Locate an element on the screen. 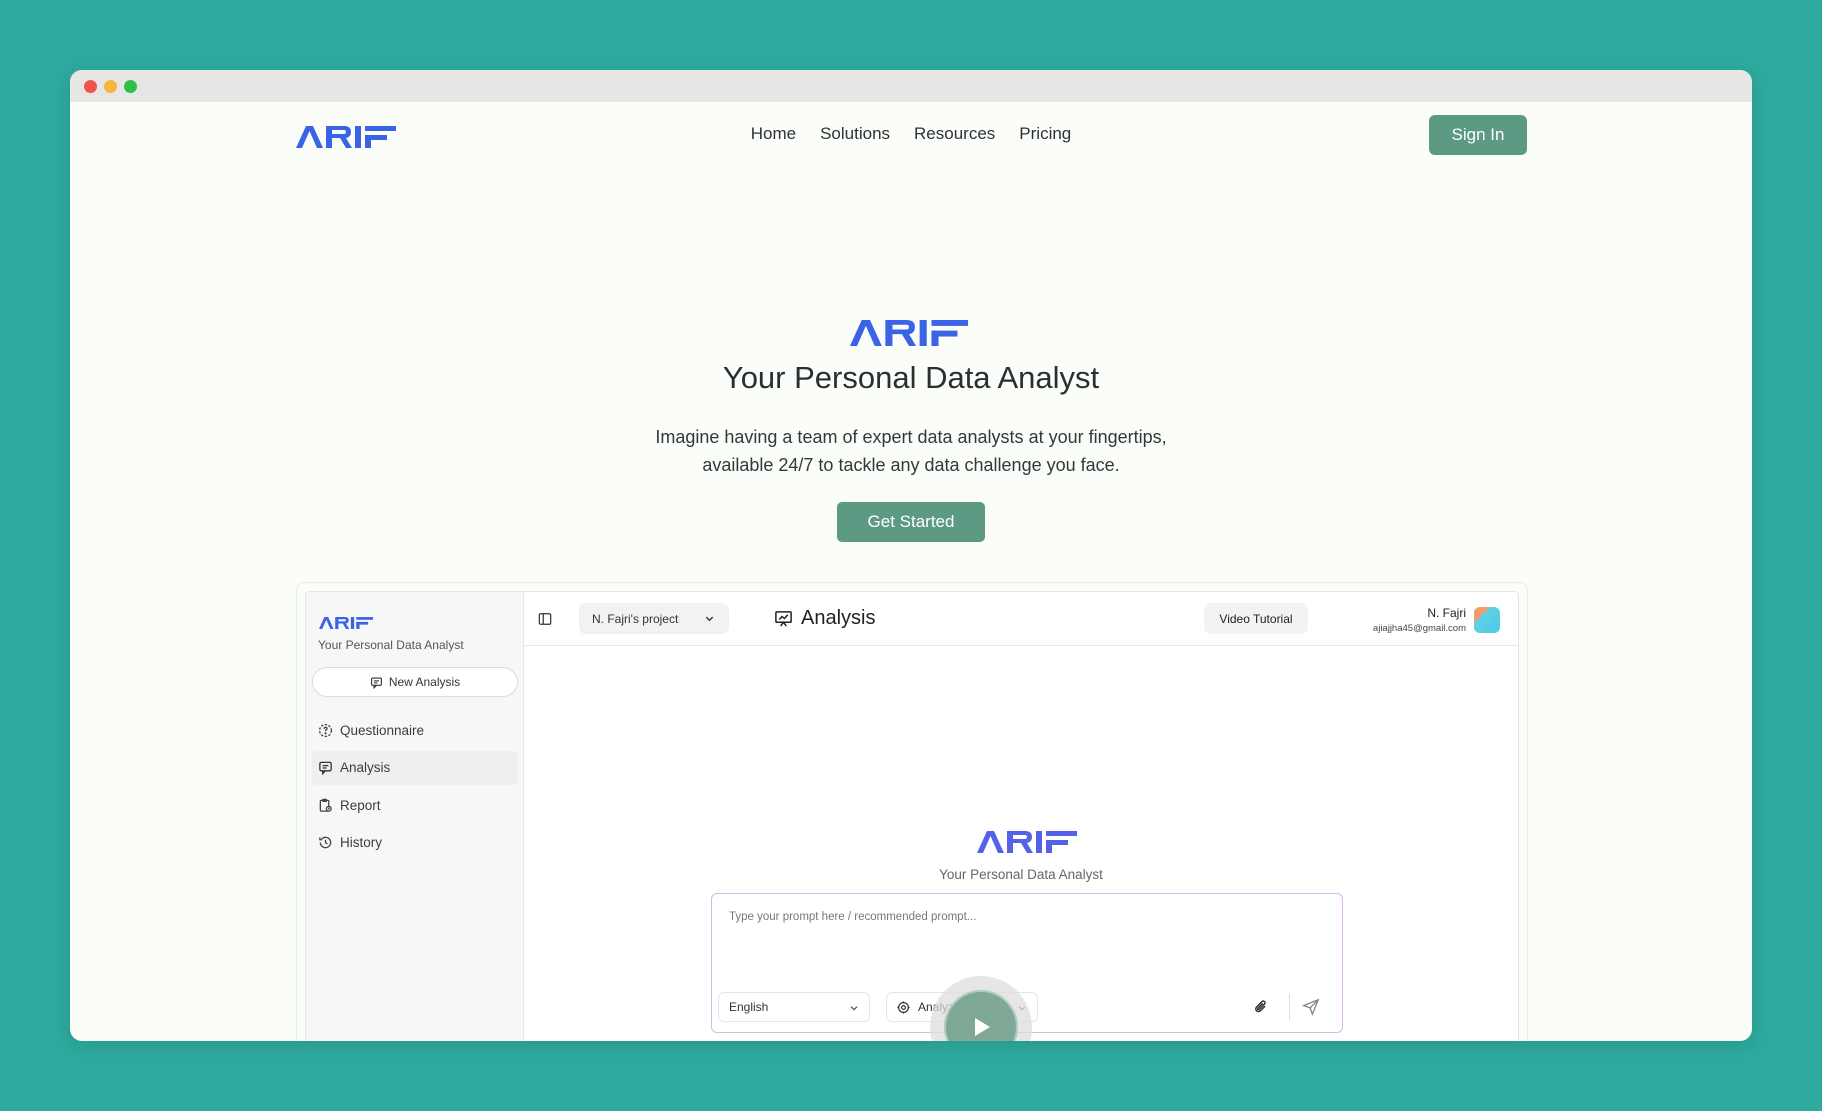  sidebar-item-questionnaire: Questionnaire is located at coordinates (415, 730).